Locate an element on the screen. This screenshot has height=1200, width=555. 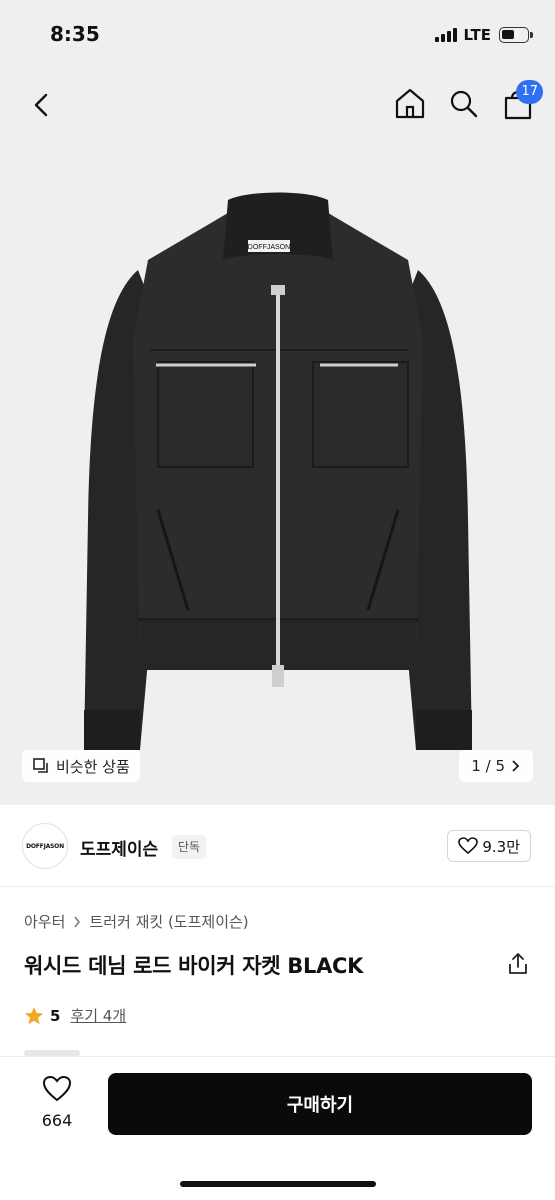
wishlist-button: 664 is located at coordinates (57, 1102).